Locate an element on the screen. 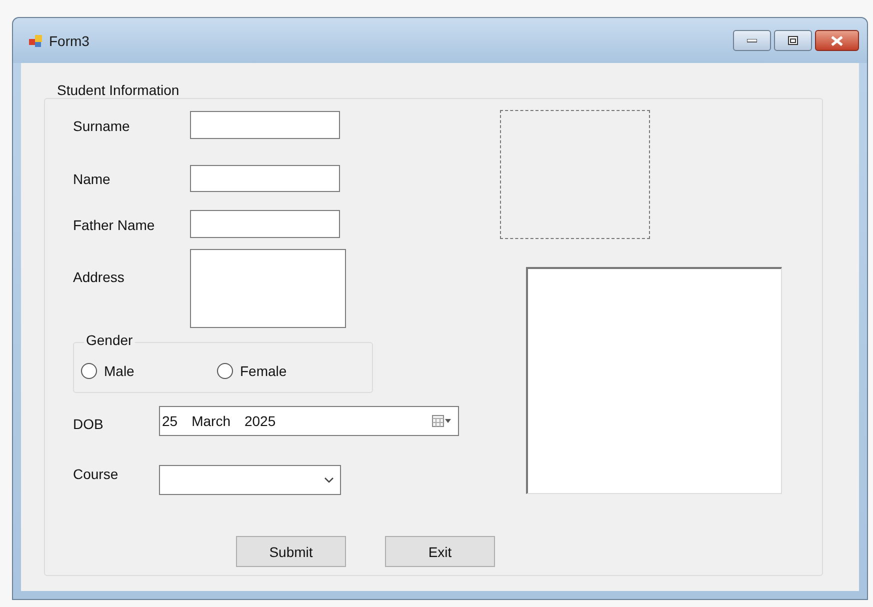 This screenshot has height=607, width=873. maximize-button is located at coordinates (793, 40).